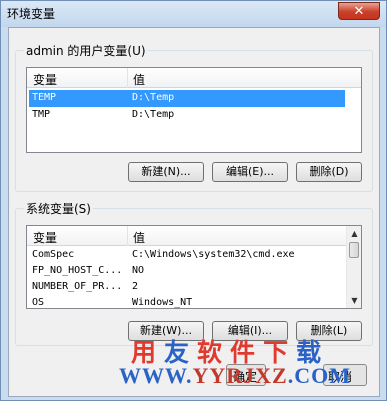  What do you see at coordinates (213, 254) in the screenshot?
I see `variable-value: C:\Windows\system32\cmd.exe` at bounding box center [213, 254].